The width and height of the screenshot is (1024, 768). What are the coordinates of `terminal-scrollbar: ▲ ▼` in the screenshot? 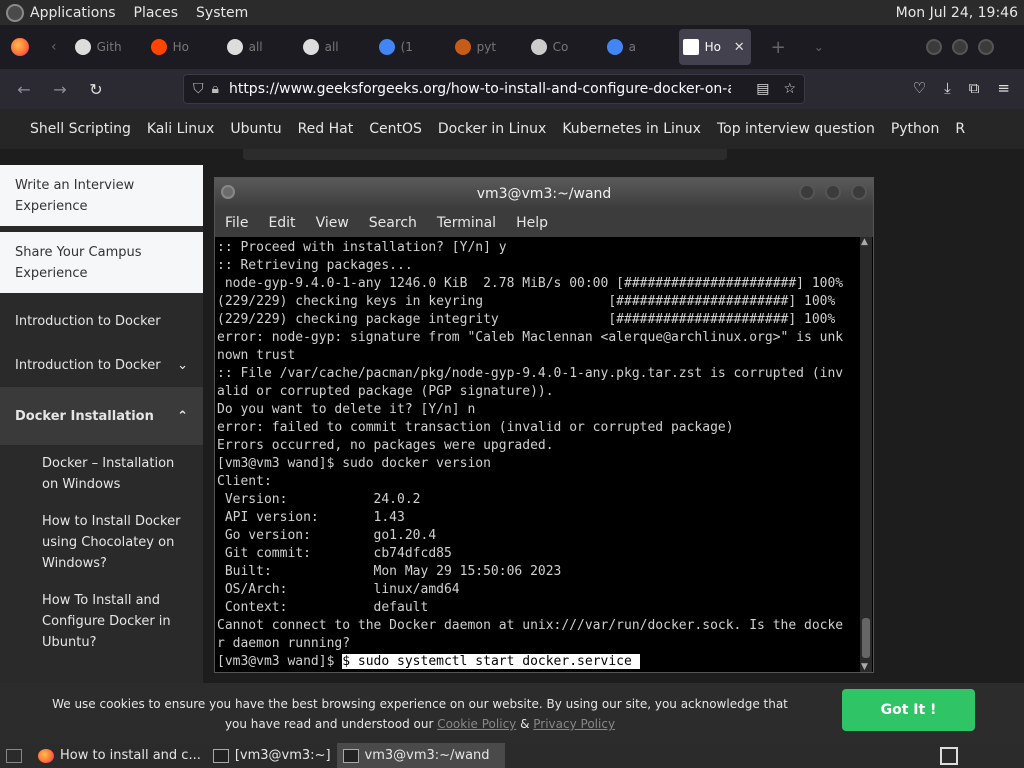 It's located at (866, 454).